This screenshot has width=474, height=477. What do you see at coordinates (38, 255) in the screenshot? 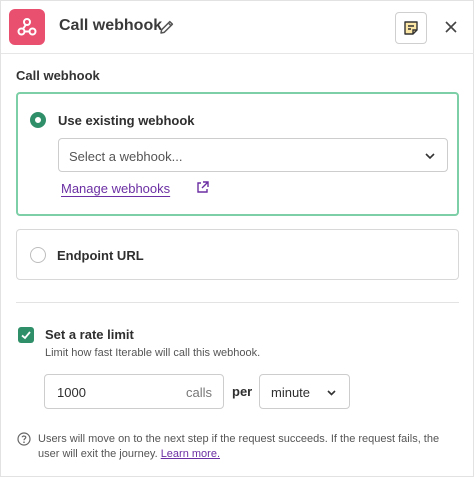
I see `radio-endpoint-url` at bounding box center [38, 255].